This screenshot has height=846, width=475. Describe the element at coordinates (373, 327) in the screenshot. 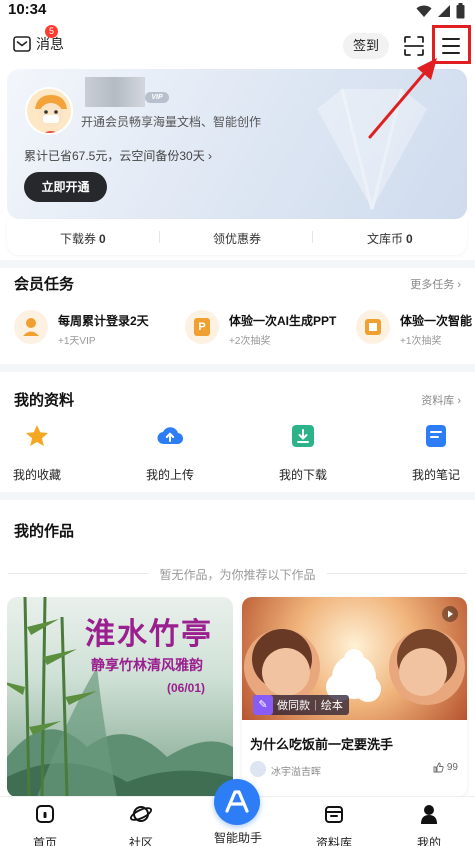

I see `image-task-icon` at that location.